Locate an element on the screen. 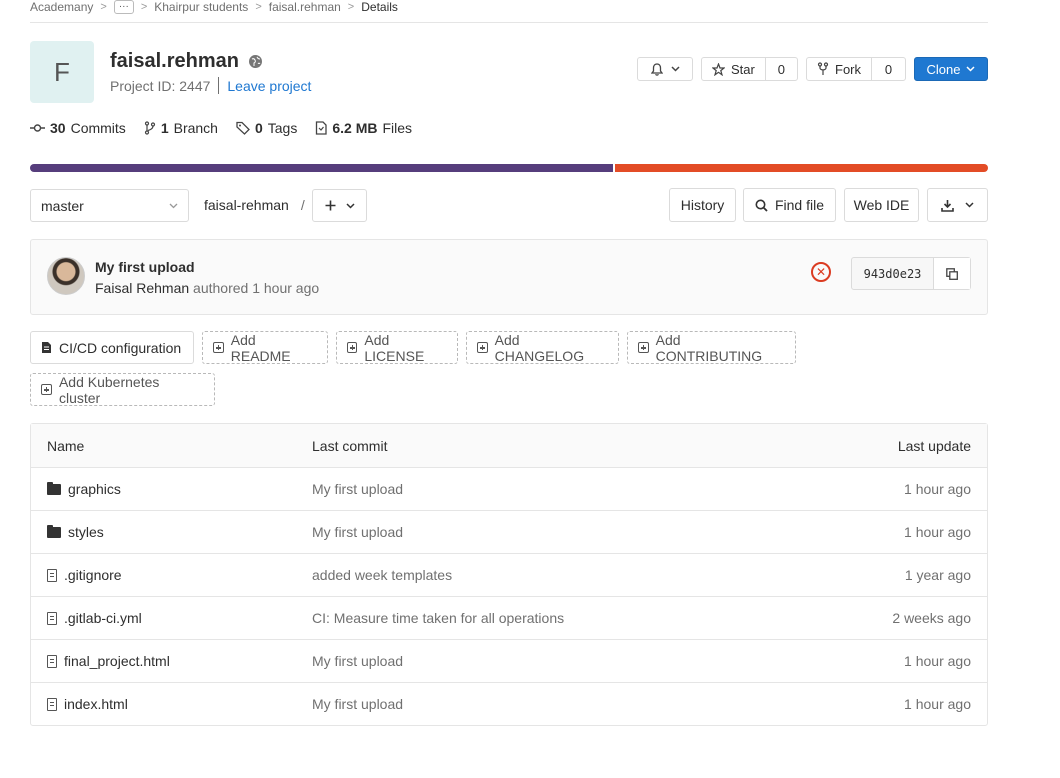  find-file-button: Find file is located at coordinates (789, 205).